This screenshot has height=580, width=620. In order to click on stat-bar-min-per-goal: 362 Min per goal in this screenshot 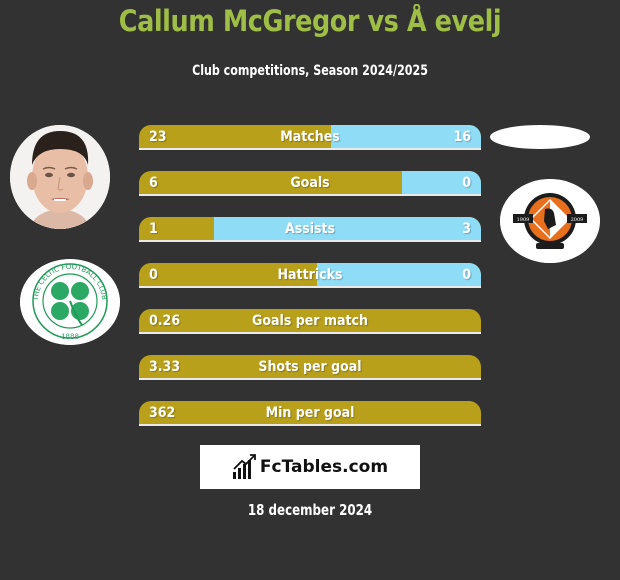, I will do `click(310, 413)`.